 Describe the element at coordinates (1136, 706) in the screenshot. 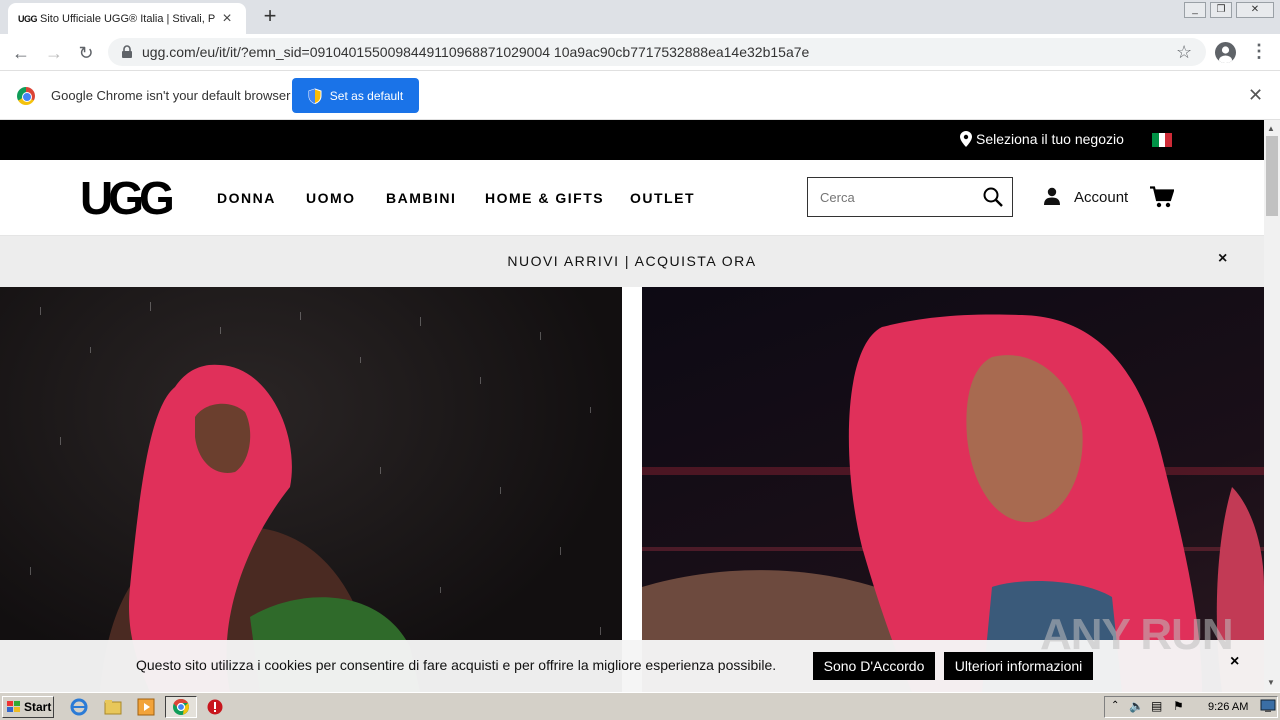

I see `volume-icon: 🔈` at that location.